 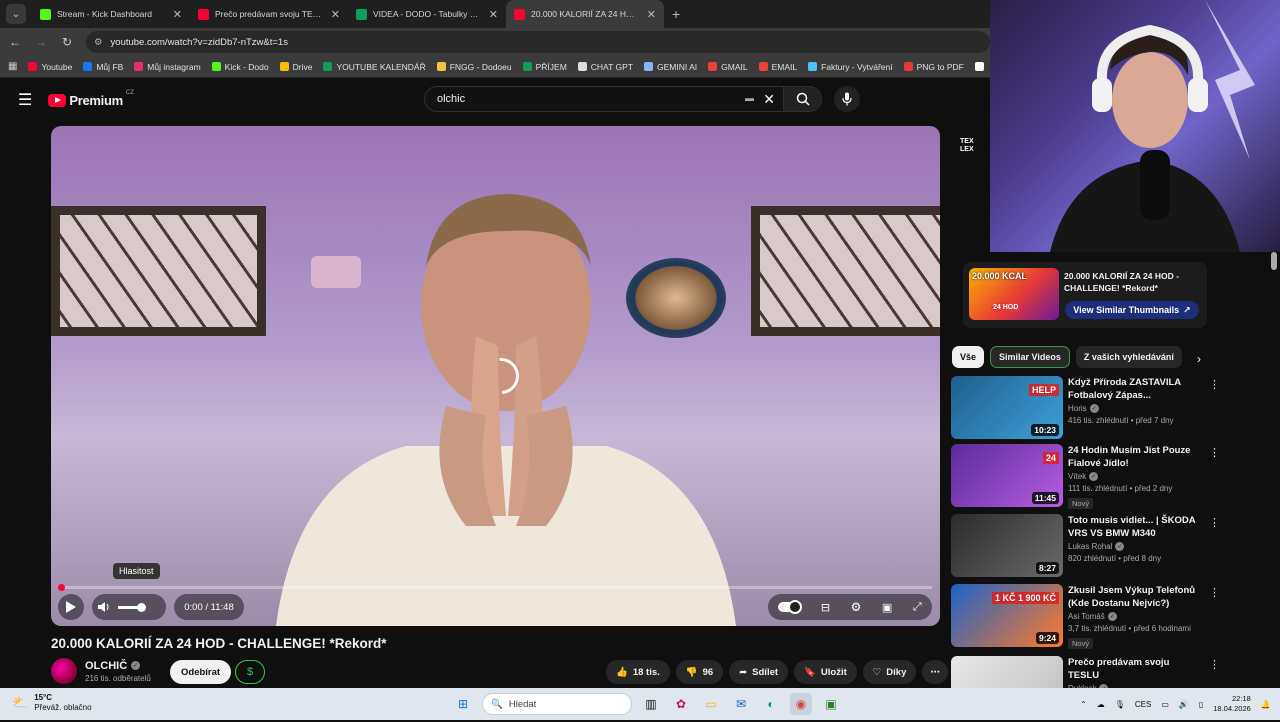 What do you see at coordinates (887, 607) in the screenshot?
I see `miniplayer-icon: ▣` at bounding box center [887, 607].